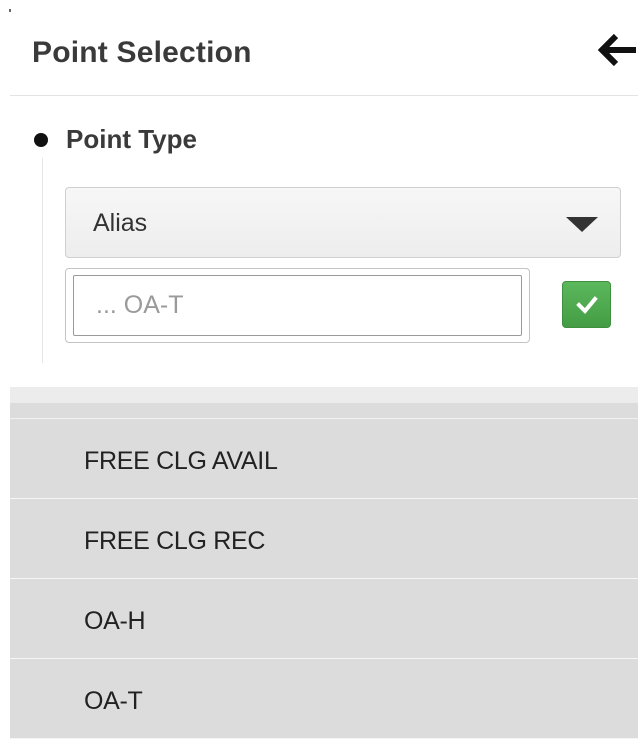  I want to click on list-item: FREE CLG AVAIL, so click(324, 459).